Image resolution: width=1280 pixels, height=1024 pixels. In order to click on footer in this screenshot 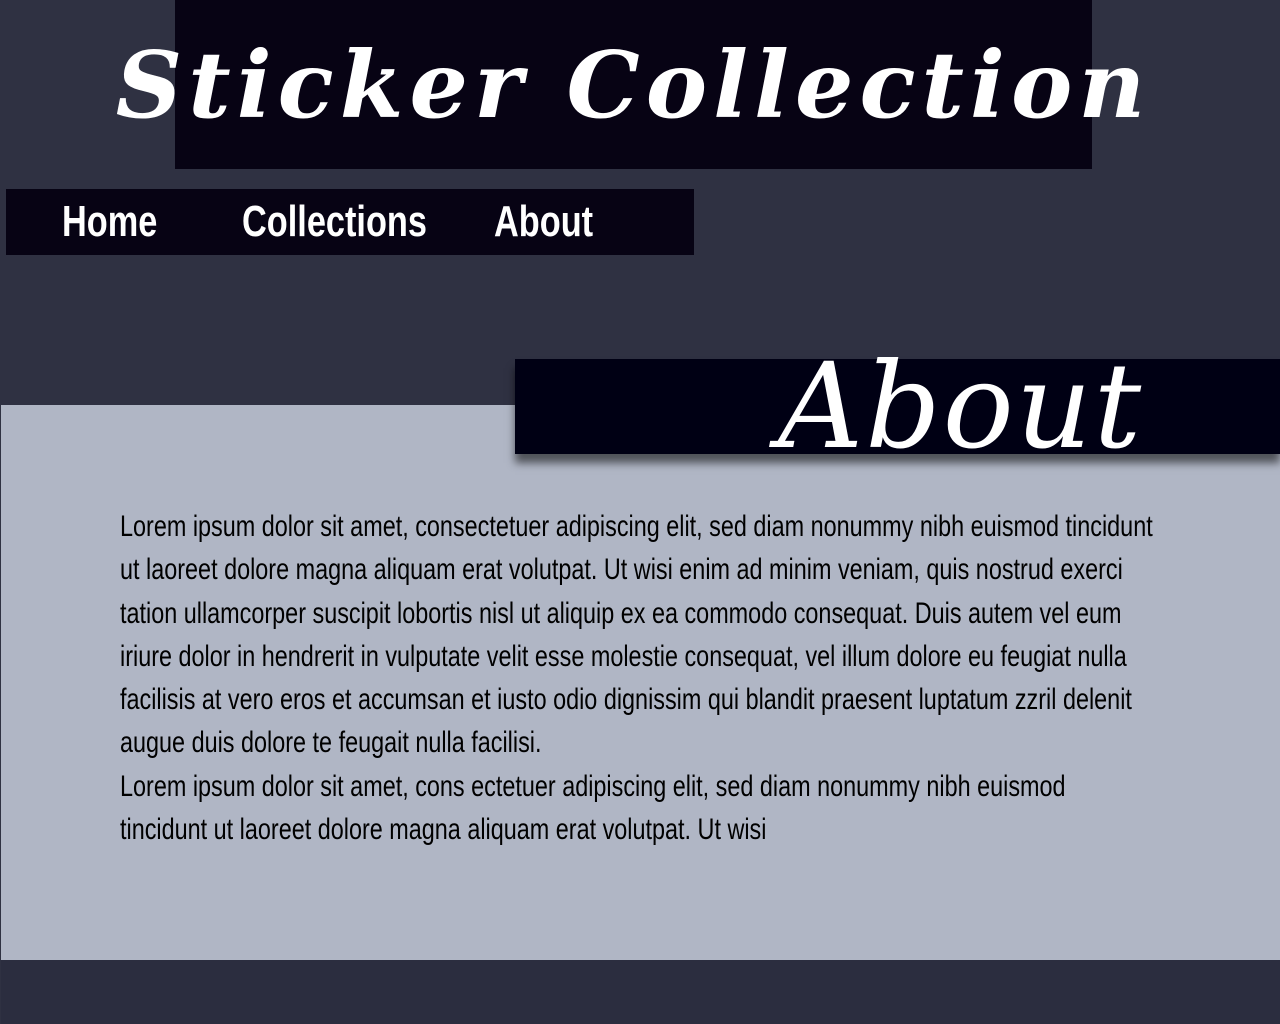, I will do `click(640, 992)`.